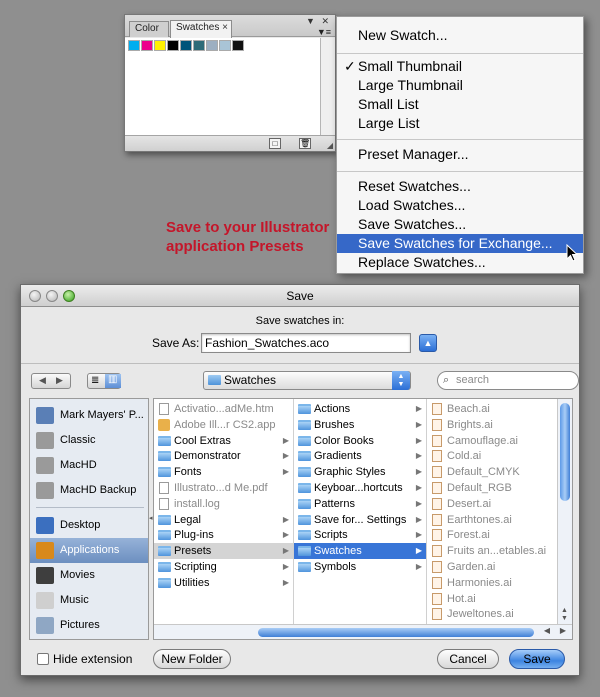 This screenshot has width=600, height=697. What do you see at coordinates (223, 409) in the screenshot?
I see `list-item: Activatio...adMe.htm` at bounding box center [223, 409].